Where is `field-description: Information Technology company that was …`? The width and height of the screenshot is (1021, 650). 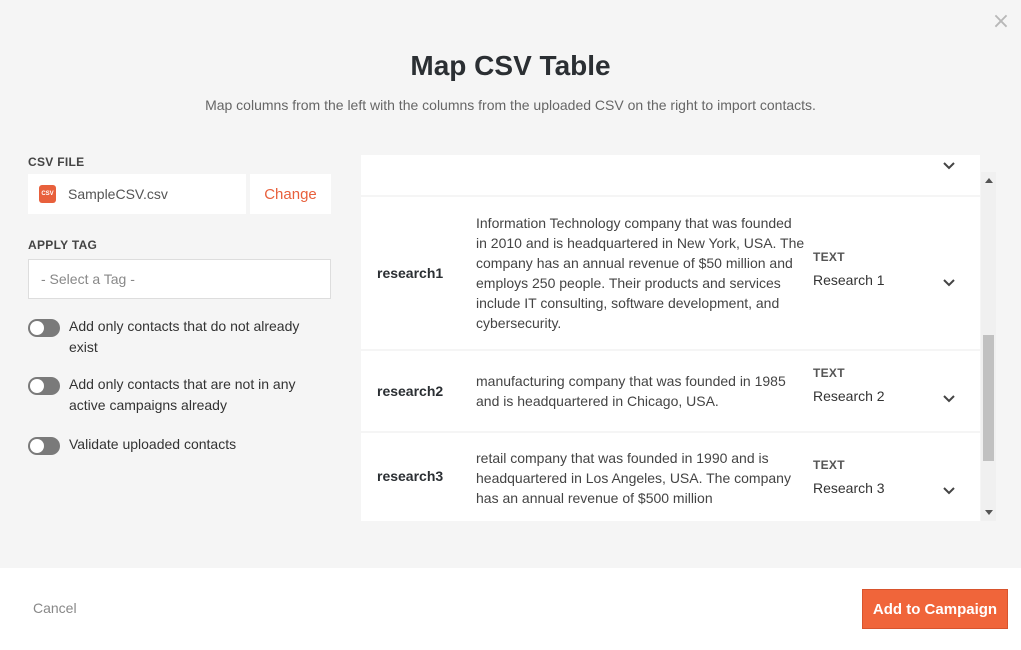 field-description: Information Technology company that was … is located at coordinates (640, 273).